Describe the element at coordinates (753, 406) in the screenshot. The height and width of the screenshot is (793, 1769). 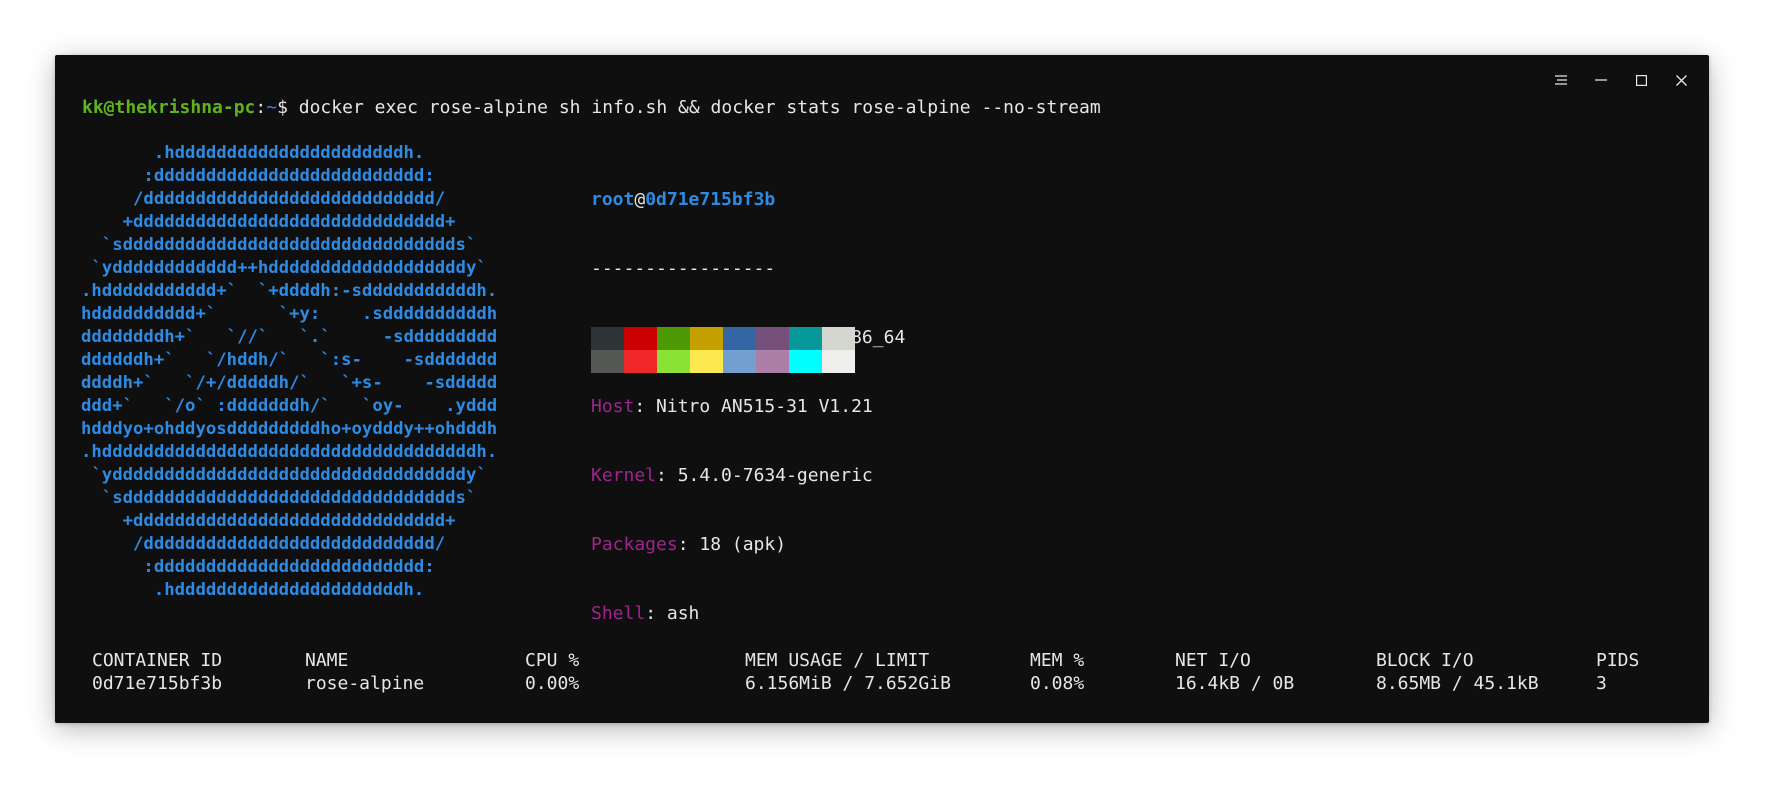
I see `info-value: : Nitro AN515-31 V1.21` at that location.